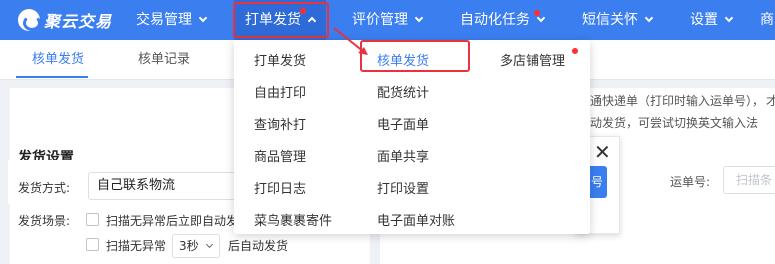 Image resolution: width=775 pixels, height=264 pixels. What do you see at coordinates (293, 219) in the screenshot?
I see `menu-item-cainiao-send: 菜鸟裹裹寄件` at bounding box center [293, 219].